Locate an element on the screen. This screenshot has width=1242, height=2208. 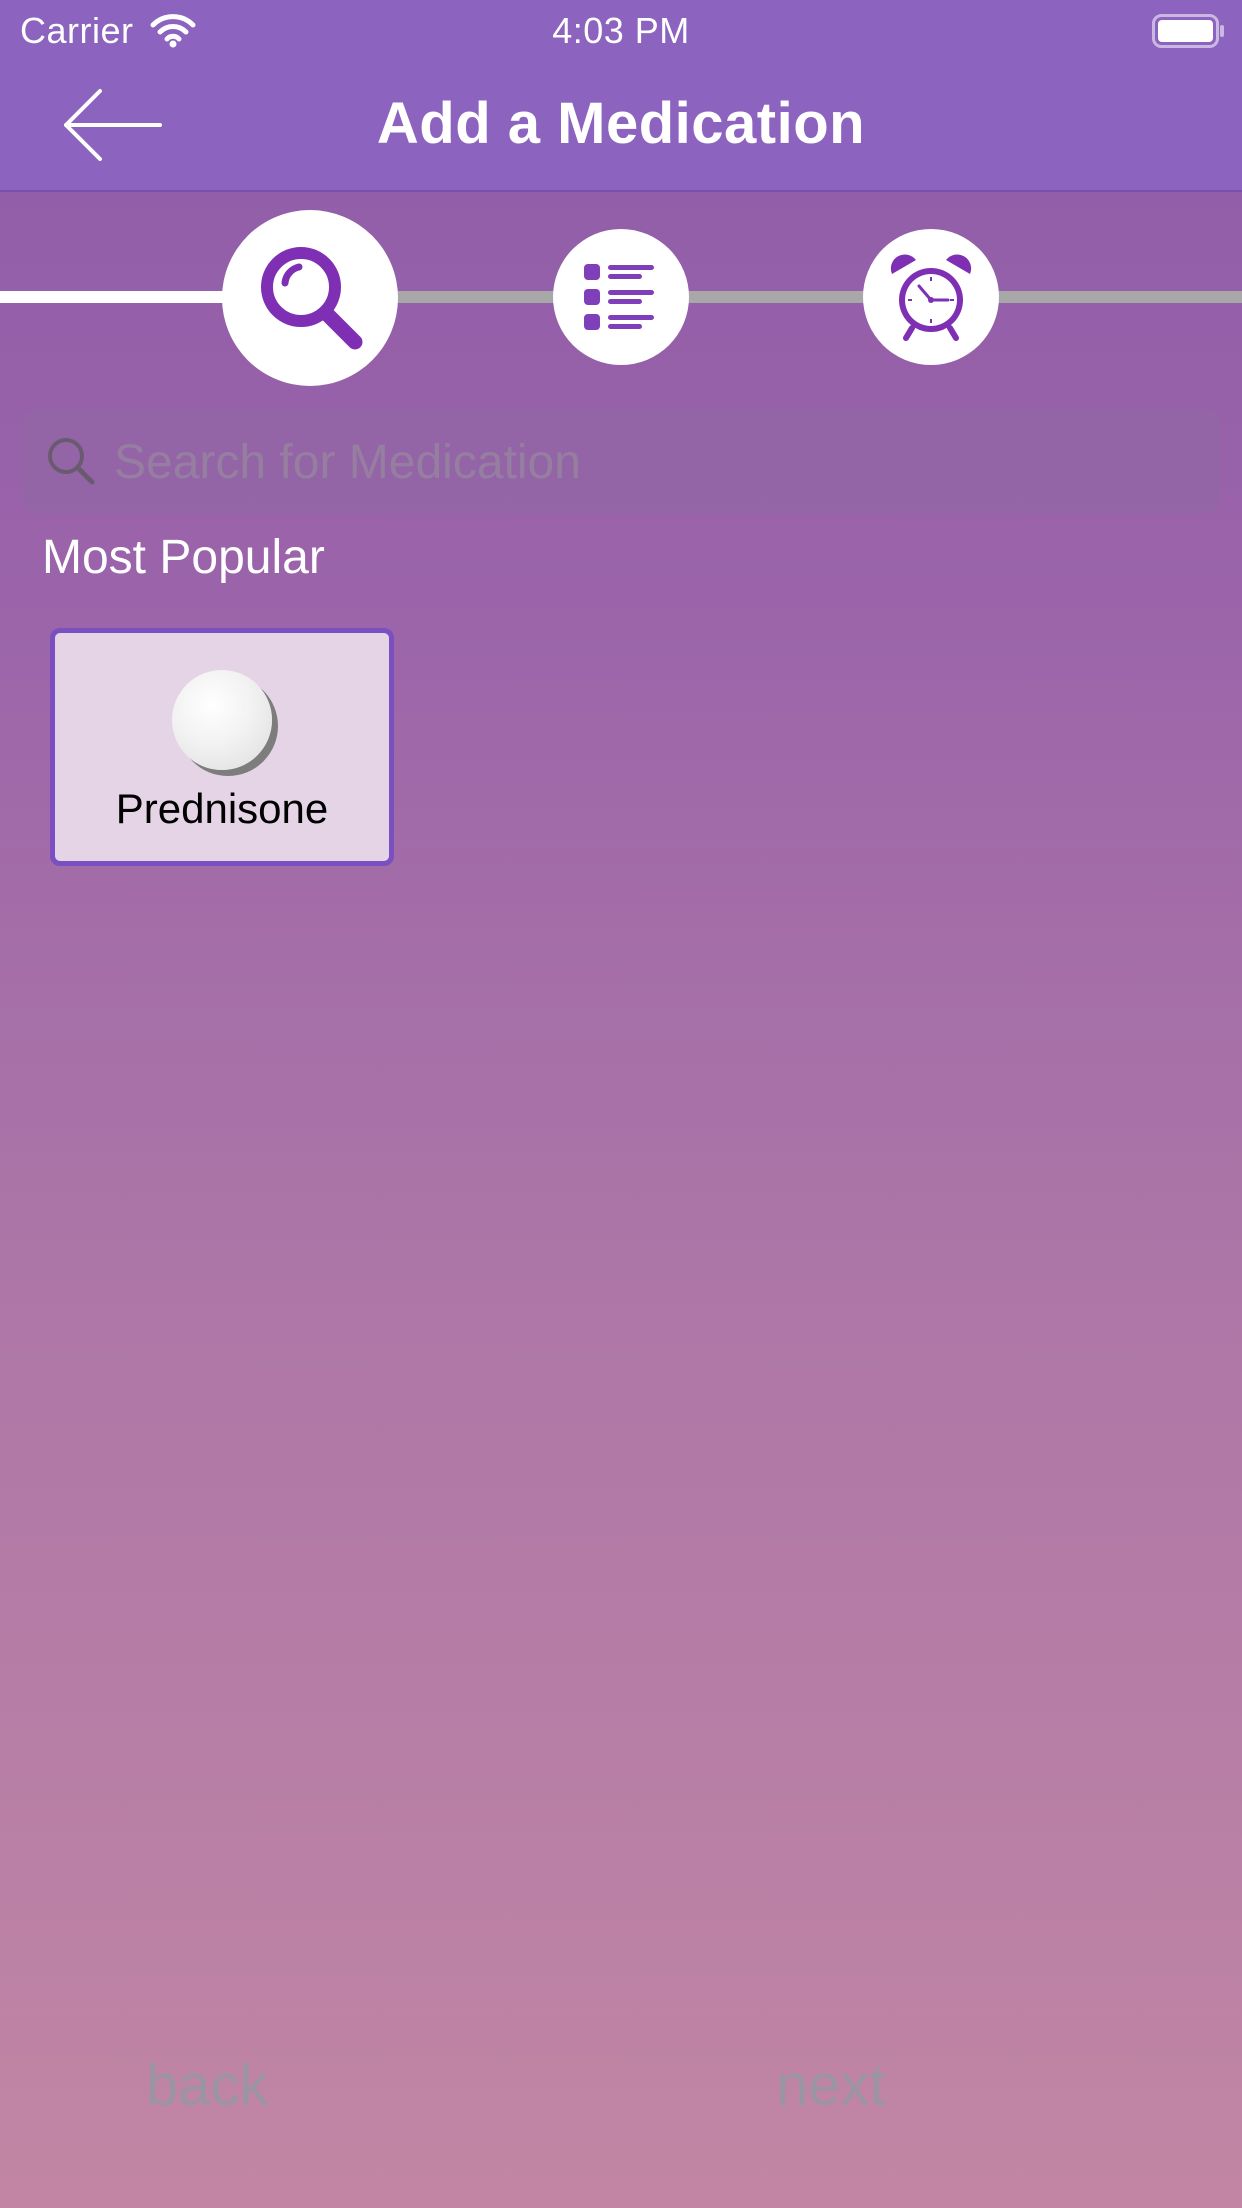
magnifier-icon is located at coordinates (312, 298).